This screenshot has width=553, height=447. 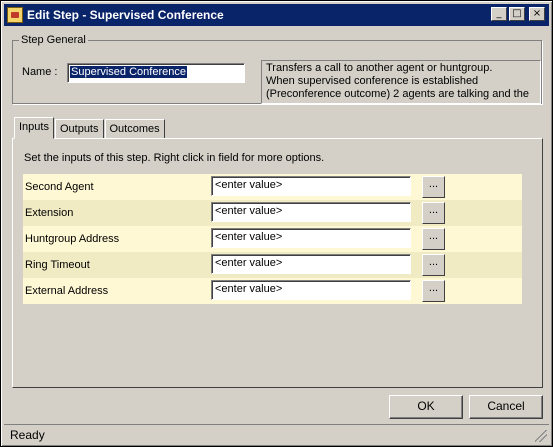 I want to click on huntgroup-address-input: <enter value>, so click(x=311, y=238).